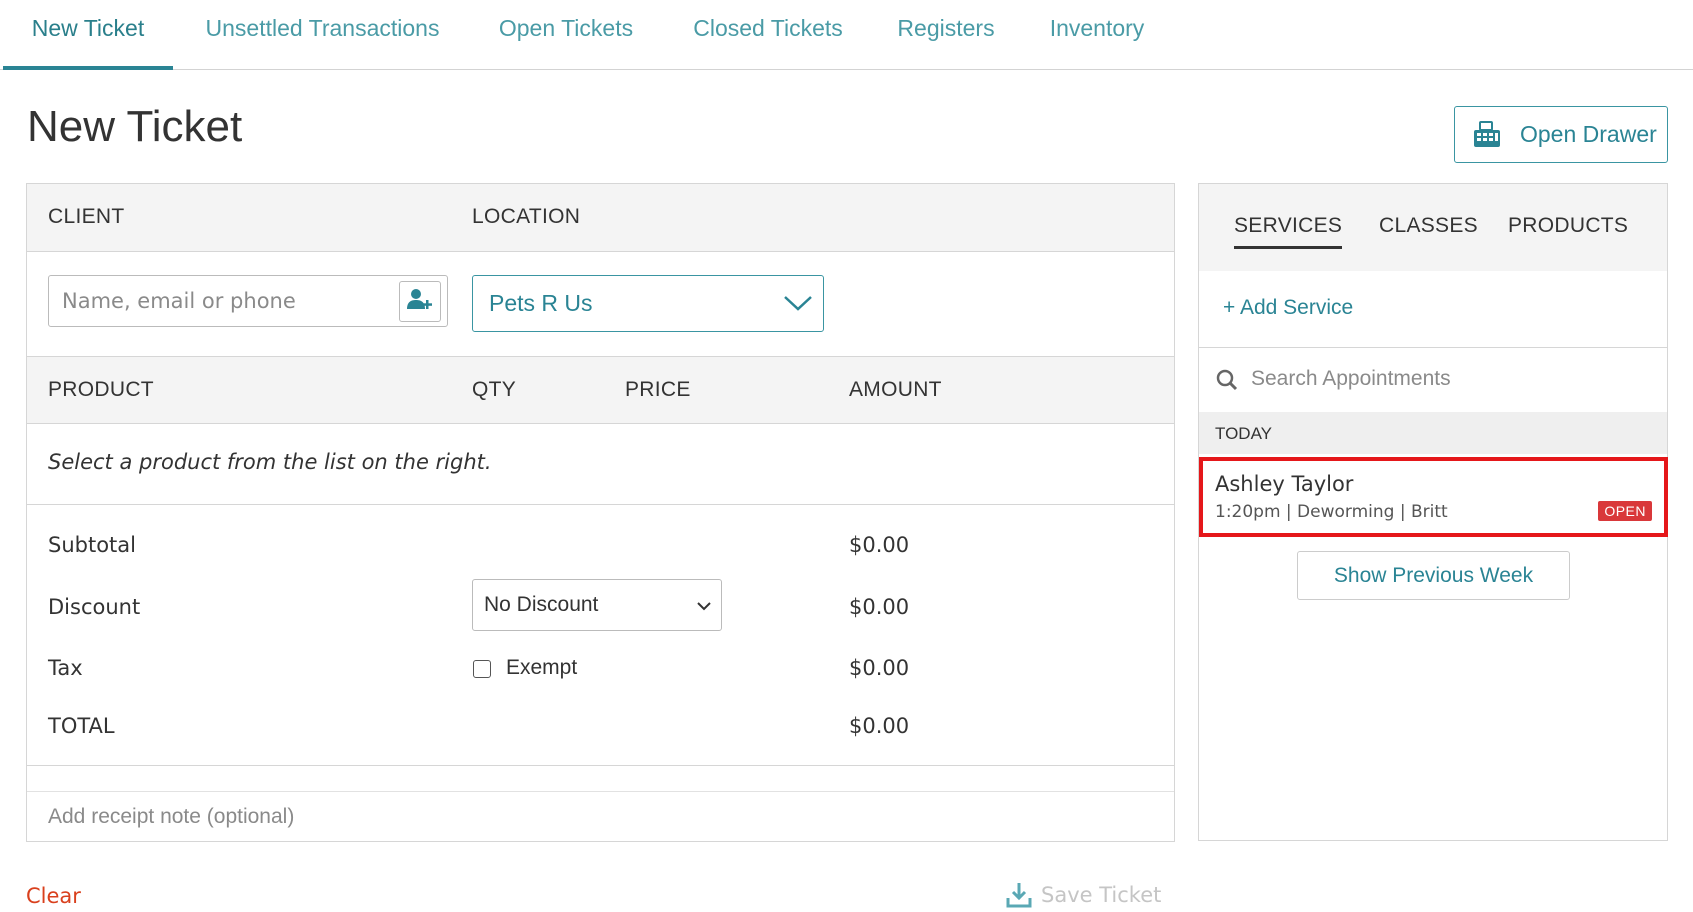 The width and height of the screenshot is (1693, 912). What do you see at coordinates (526, 216) in the screenshot?
I see `location-header: LOCATION` at bounding box center [526, 216].